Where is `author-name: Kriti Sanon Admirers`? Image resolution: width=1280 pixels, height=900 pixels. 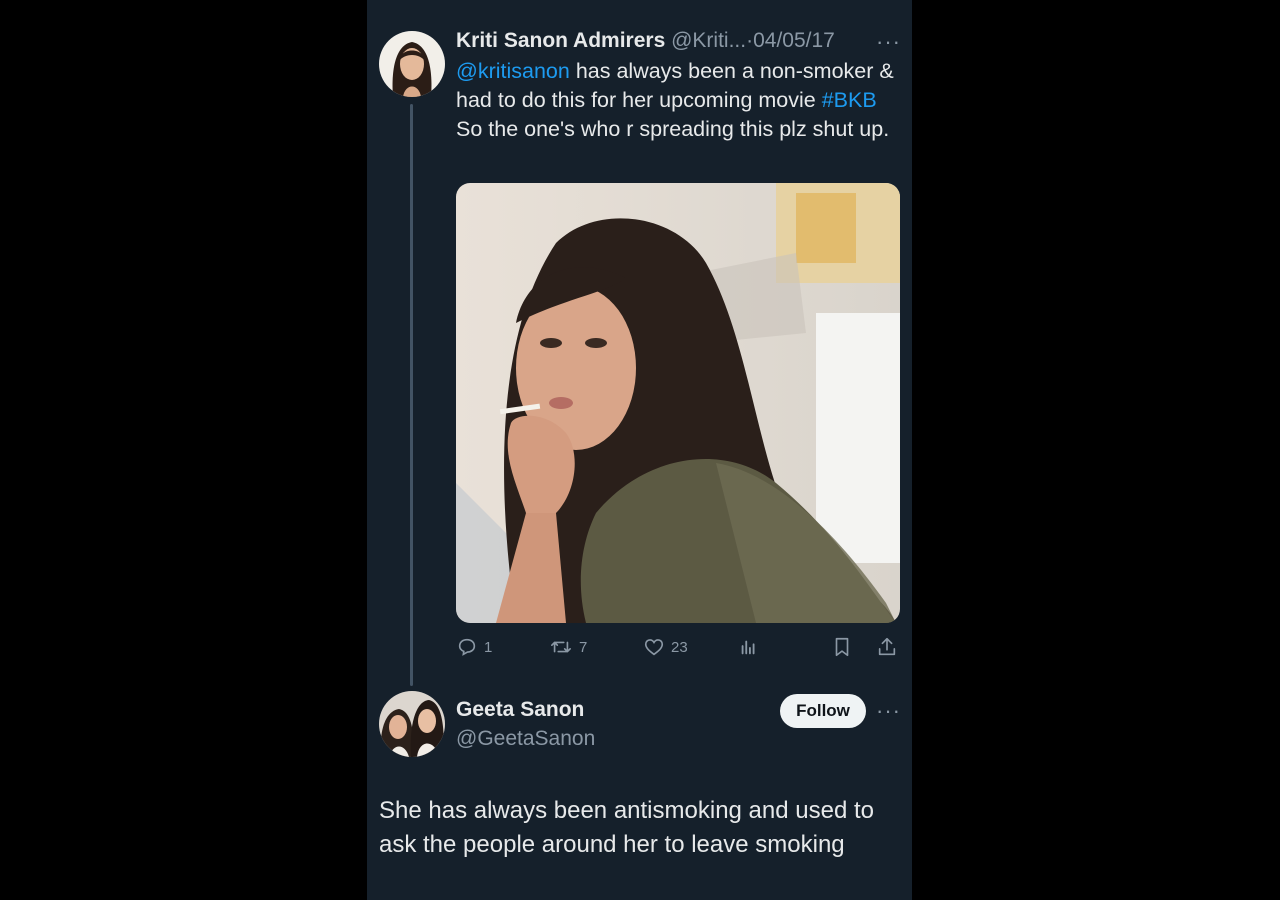 author-name: Kriti Sanon Admirers is located at coordinates (560, 40).